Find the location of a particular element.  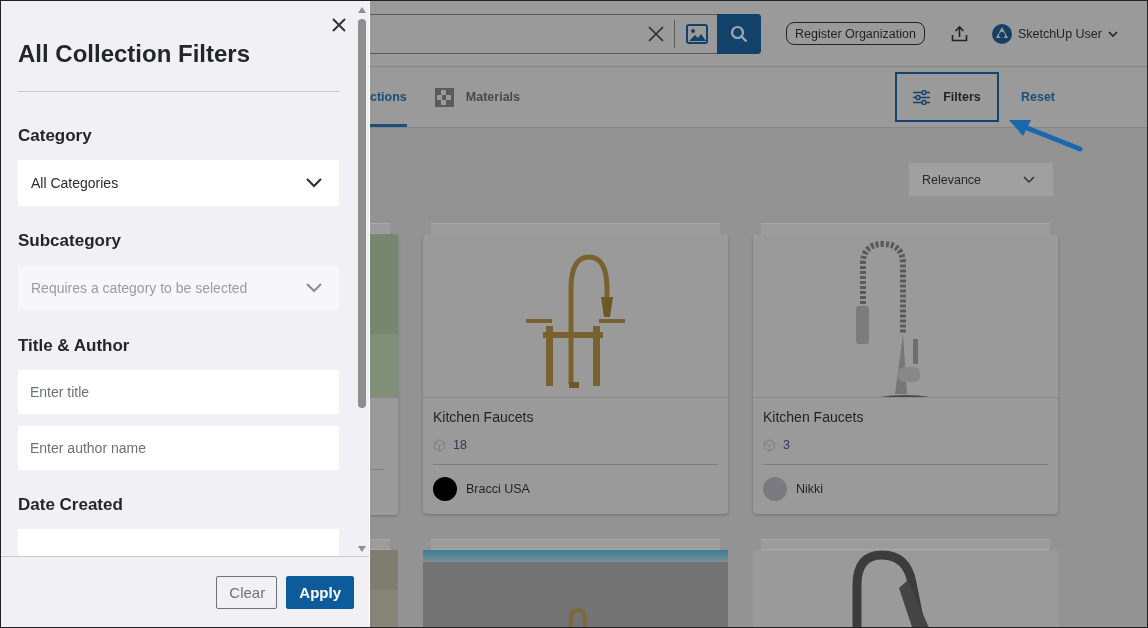

reset-link: Reset is located at coordinates (1037, 97).